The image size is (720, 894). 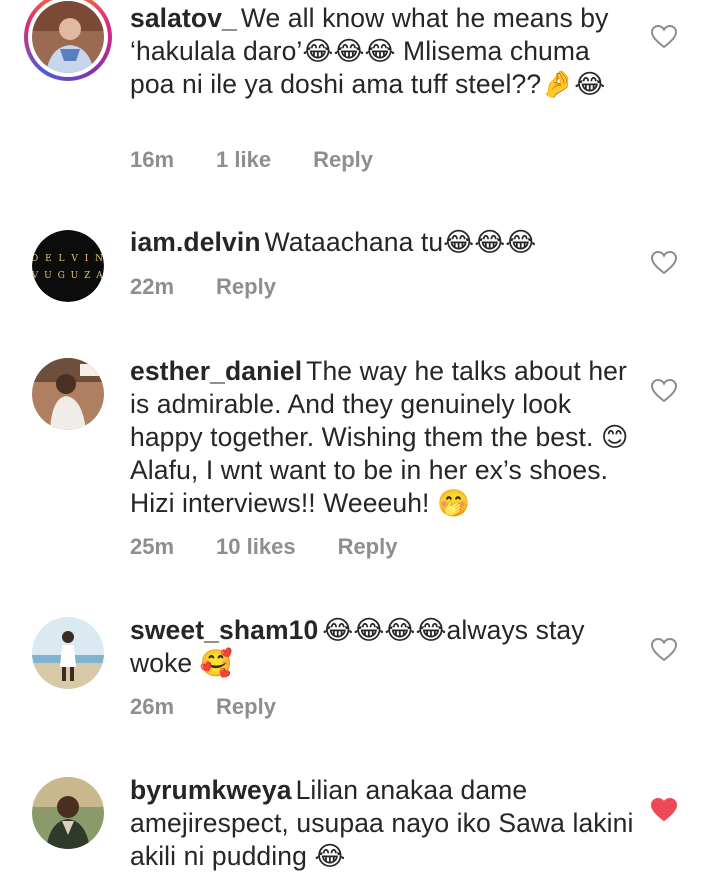 I want to click on comment-username: salatov_, so click(x=183, y=18).